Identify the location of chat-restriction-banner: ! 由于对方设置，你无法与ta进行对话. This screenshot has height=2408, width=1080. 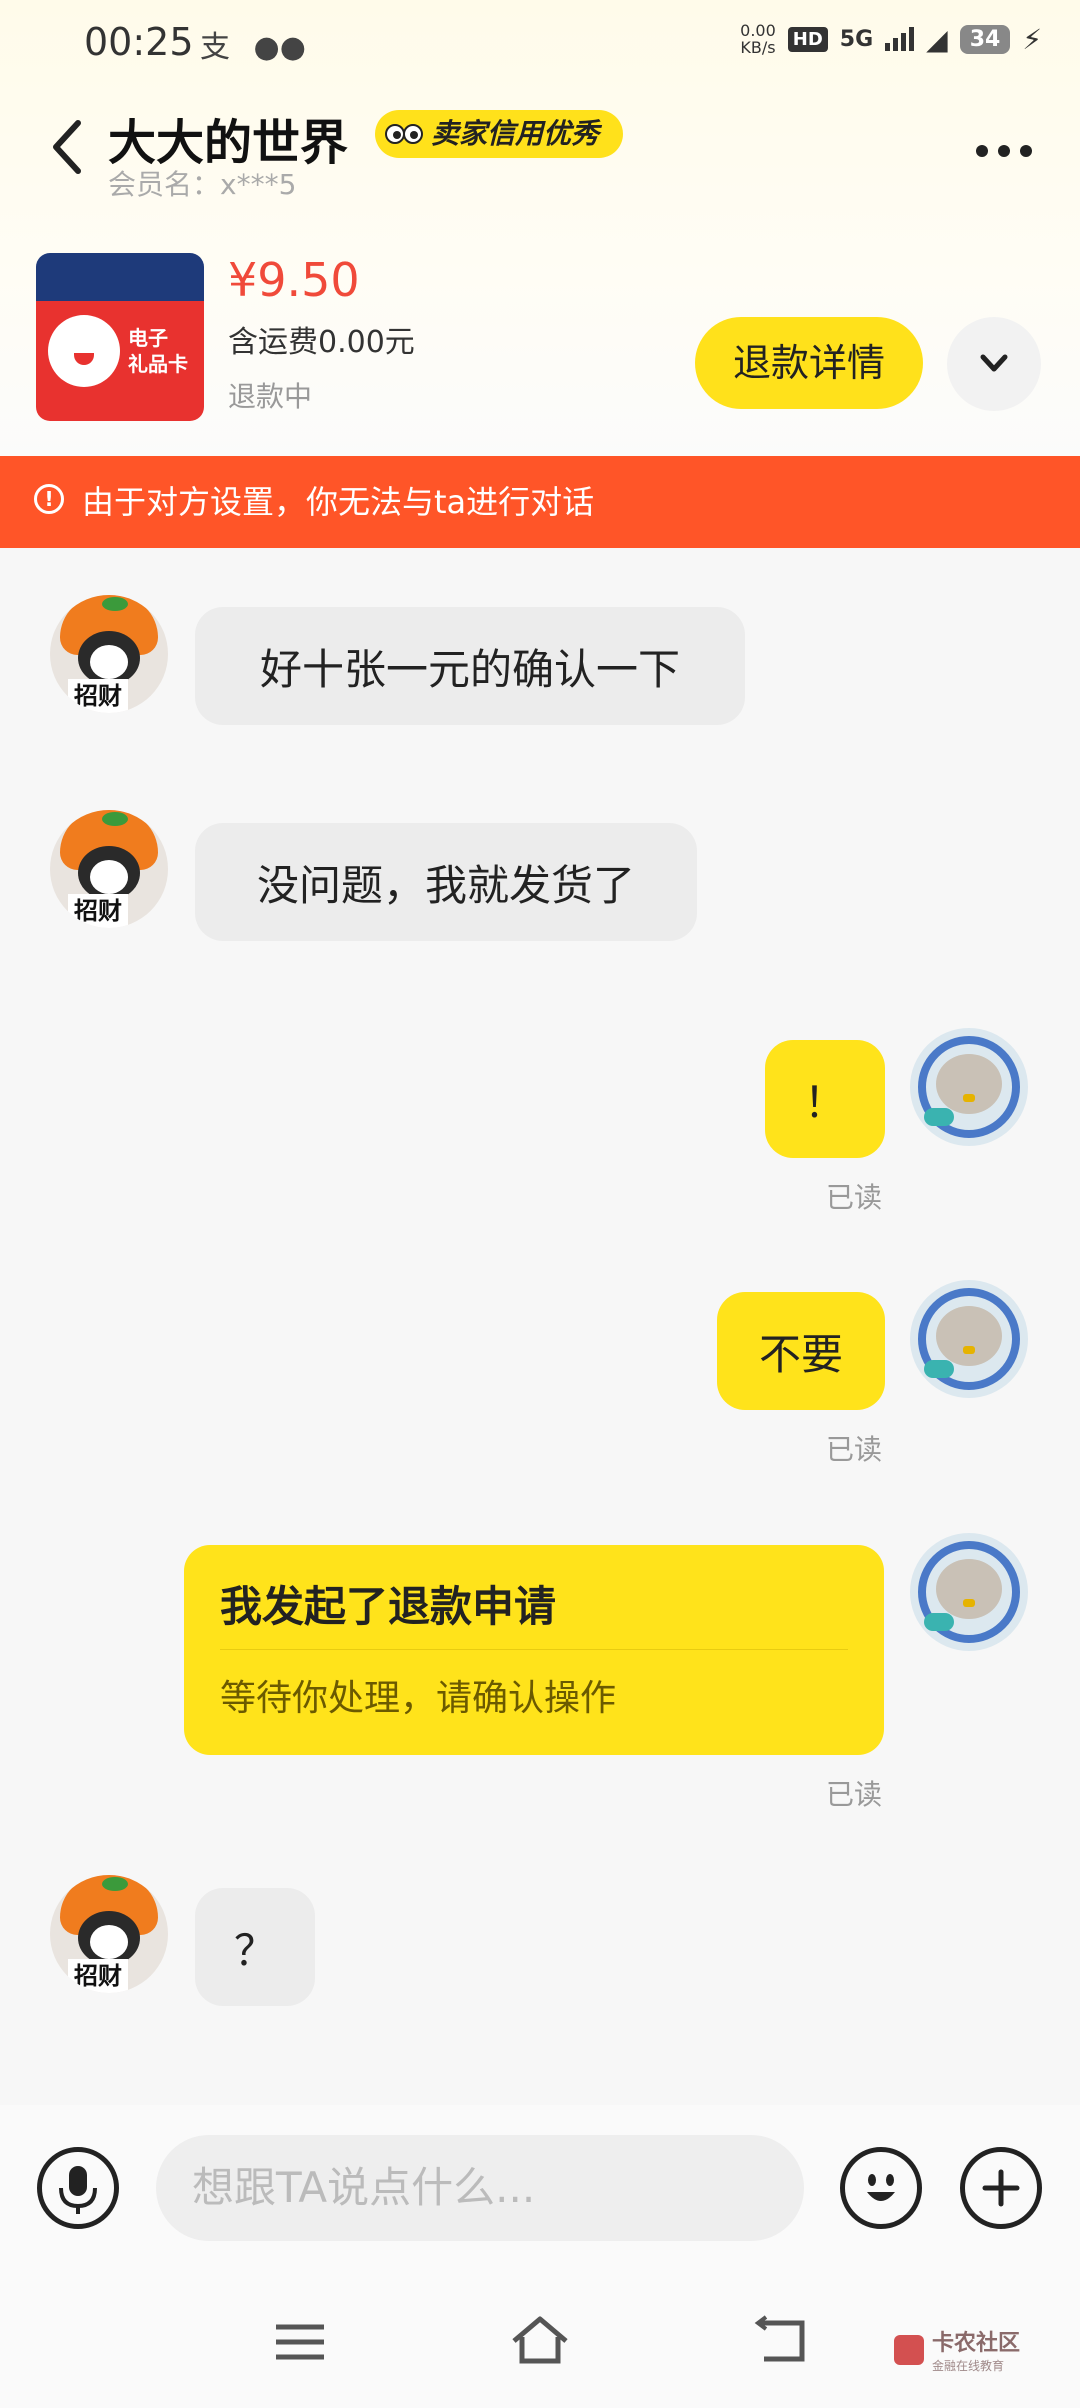
(540, 502).